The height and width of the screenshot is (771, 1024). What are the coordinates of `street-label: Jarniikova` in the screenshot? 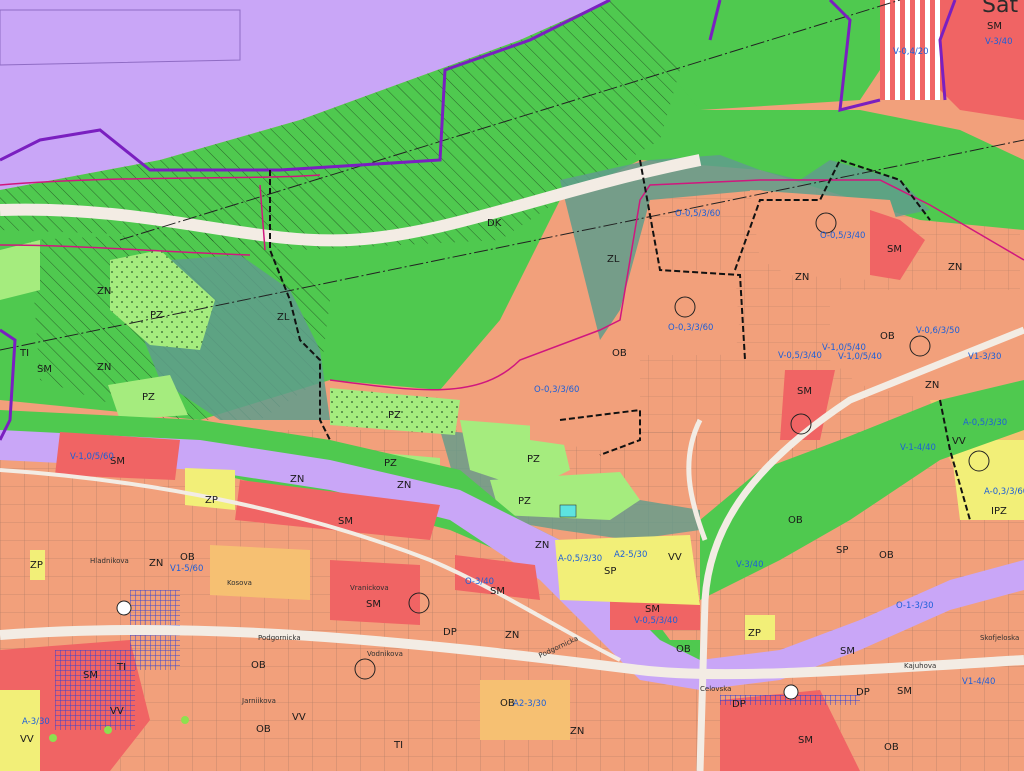 It's located at (258, 701).